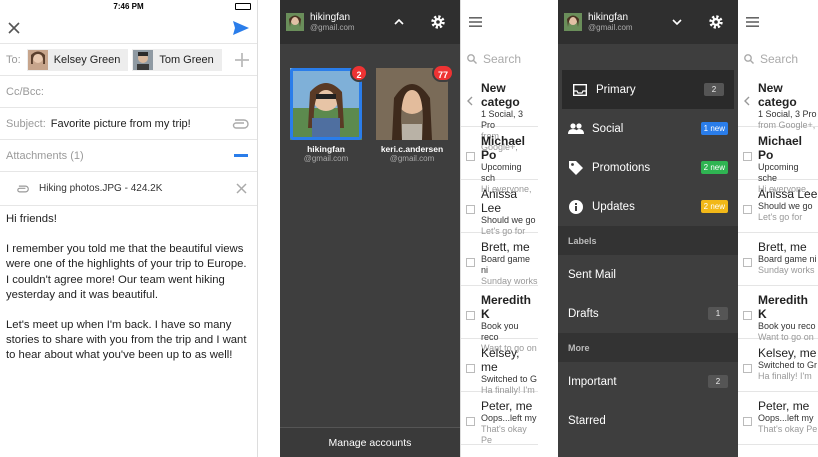 This screenshot has width=818, height=457. What do you see at coordinates (592, 274) in the screenshot?
I see `menu-item-label: Sent Mail` at bounding box center [592, 274].